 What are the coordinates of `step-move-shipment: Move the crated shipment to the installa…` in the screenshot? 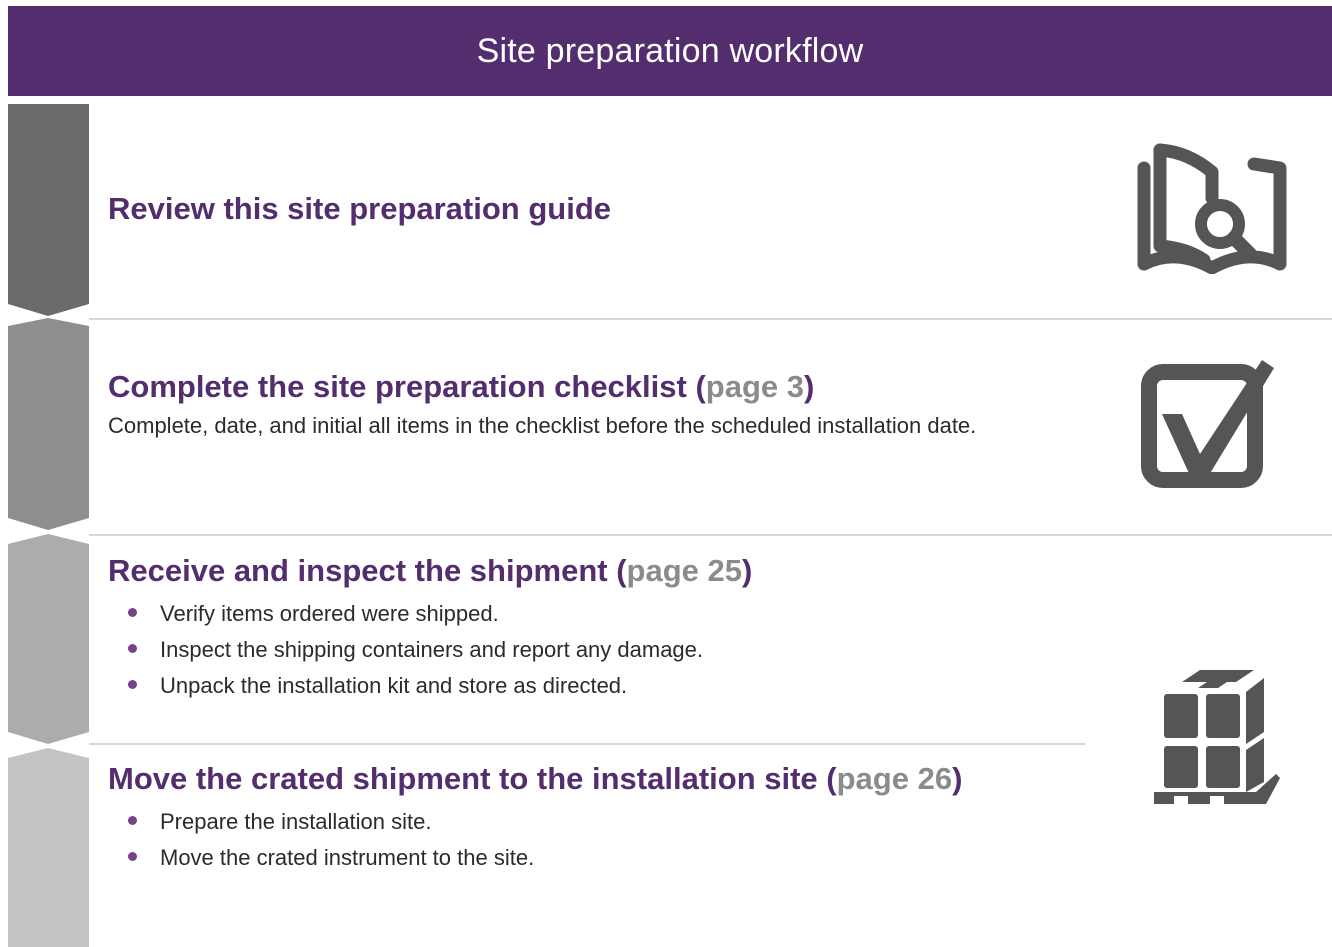 It's located at (538, 818).